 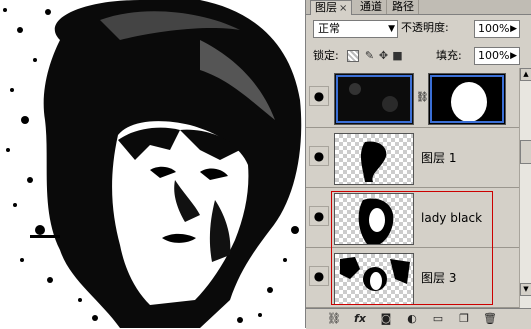 I want to click on layers-bottom-toolbar: ⛓ fx ◙ ◐ ▭ ❐ 🗑, so click(x=418, y=318).